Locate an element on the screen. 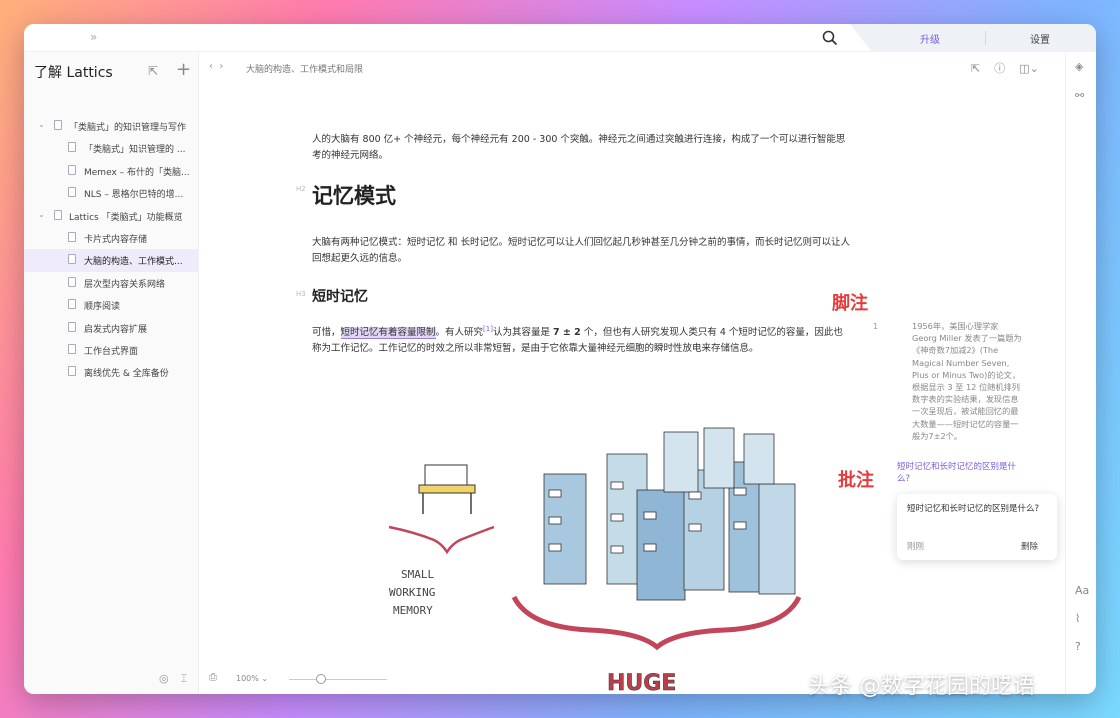 This screenshot has height=718, width=1120. print-icon: ⎙ is located at coordinates (213, 677).